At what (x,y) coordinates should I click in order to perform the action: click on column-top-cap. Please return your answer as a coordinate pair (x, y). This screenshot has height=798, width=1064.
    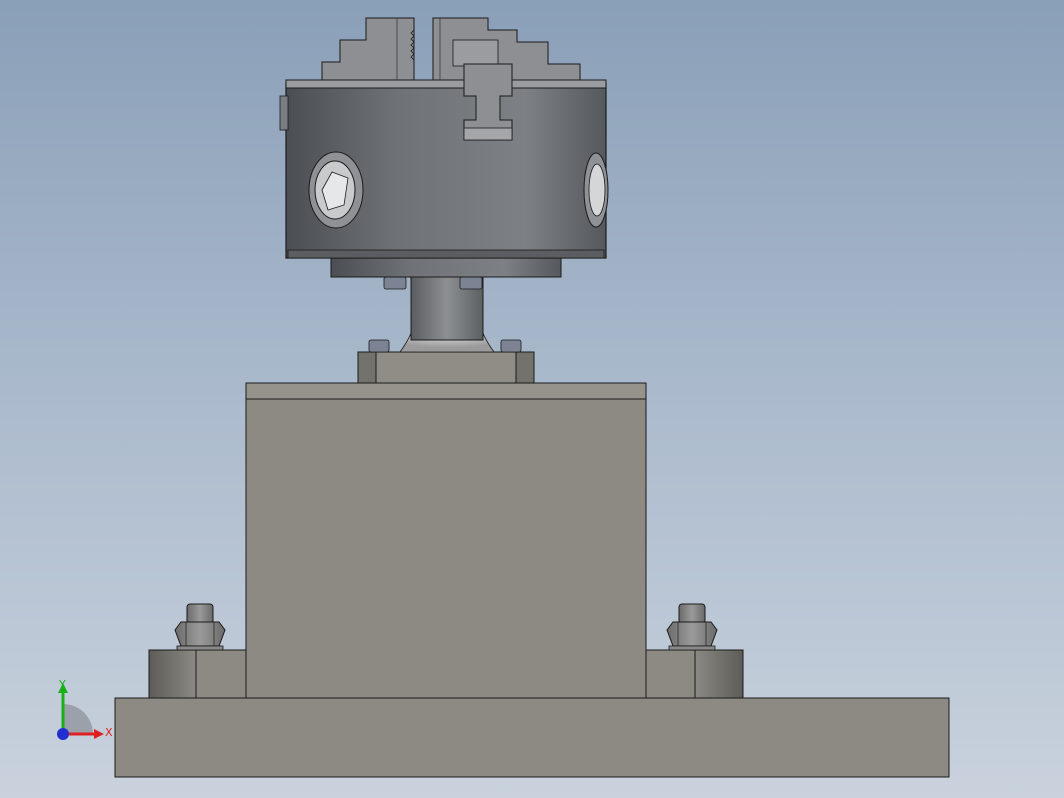
    Looking at the image, I should click on (446, 391).